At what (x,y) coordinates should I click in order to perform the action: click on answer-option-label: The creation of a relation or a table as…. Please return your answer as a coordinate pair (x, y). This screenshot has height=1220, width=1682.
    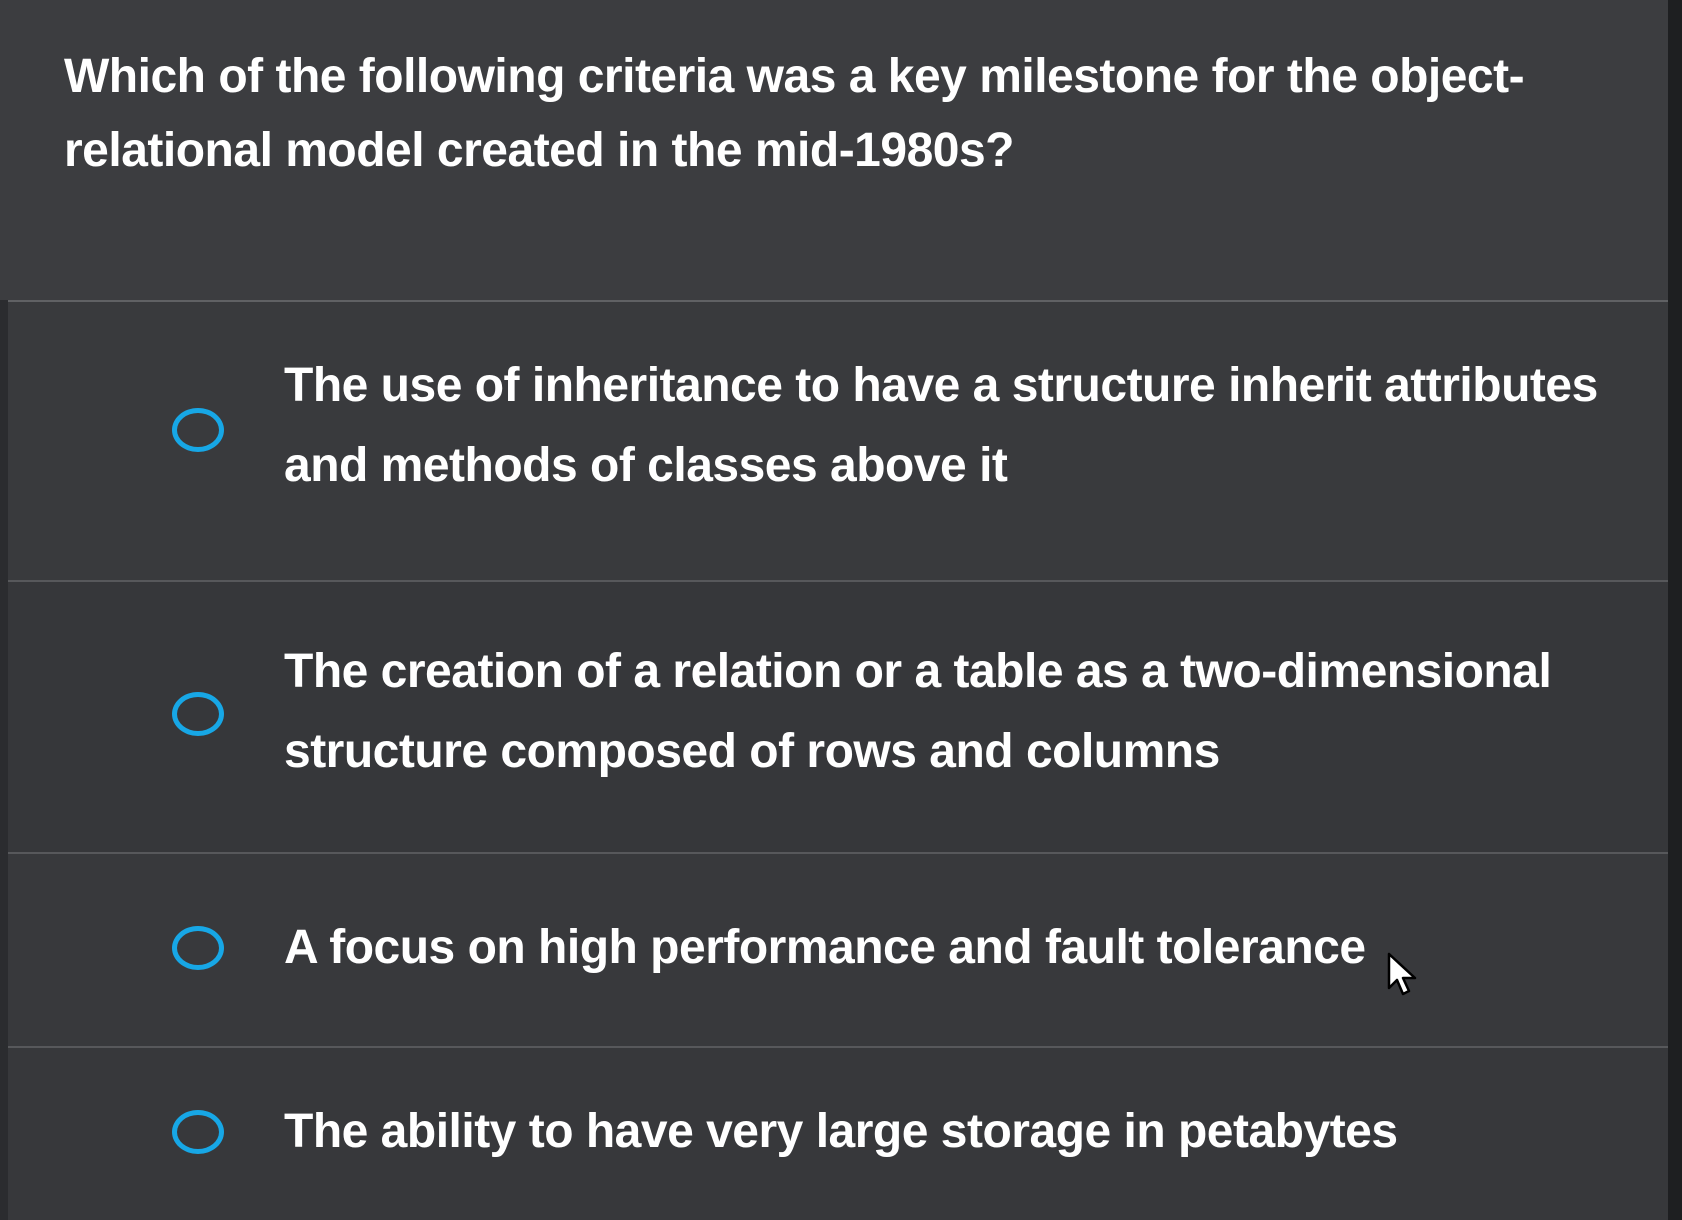
    Looking at the image, I should click on (918, 711).